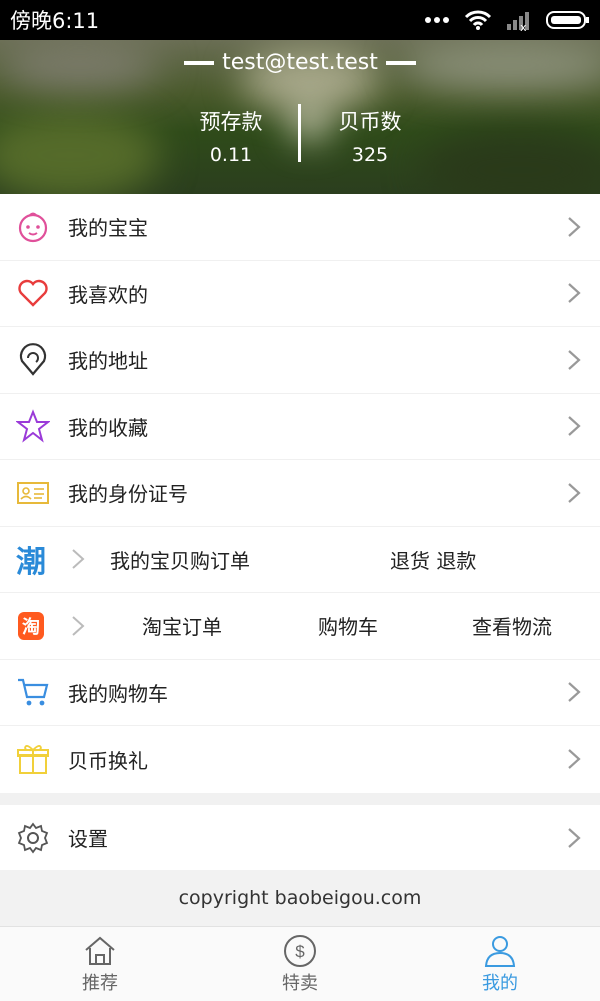 This screenshot has height=1001, width=600. I want to click on menu-label-favorites: 我喜欢的, so click(108, 294).